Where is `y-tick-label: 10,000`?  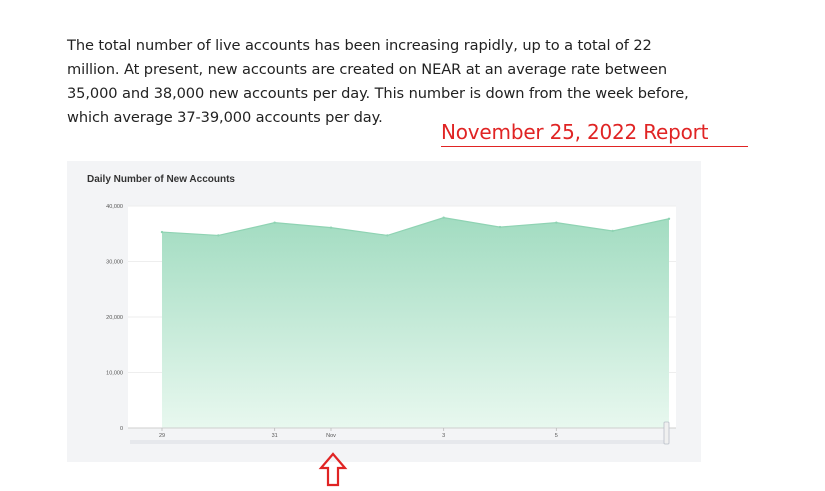 y-tick-label: 10,000 is located at coordinates (114, 374).